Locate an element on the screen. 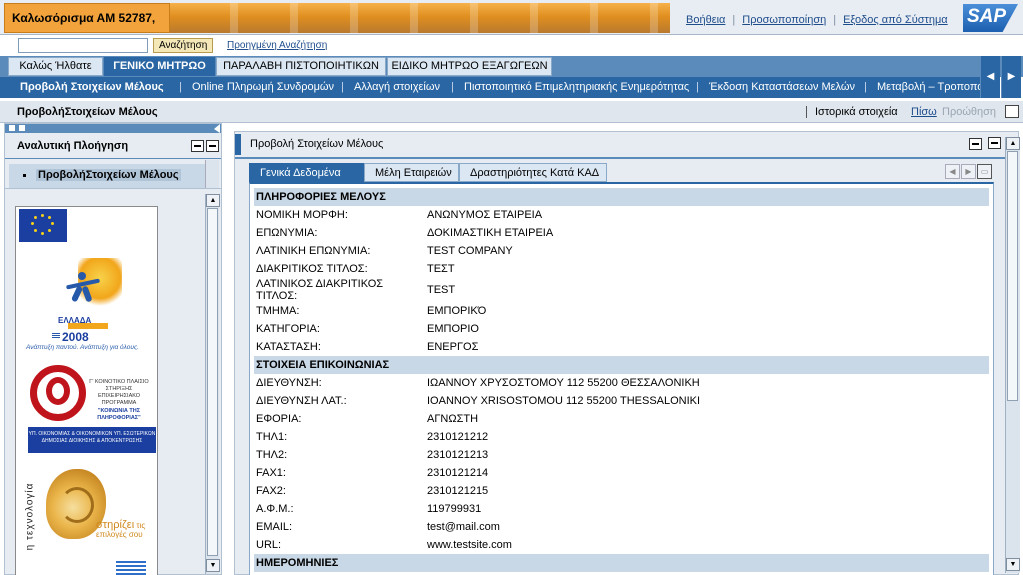 The width and height of the screenshot is (1023, 575). panel-scroll-up-icon: ▲ is located at coordinates (1013, 143).